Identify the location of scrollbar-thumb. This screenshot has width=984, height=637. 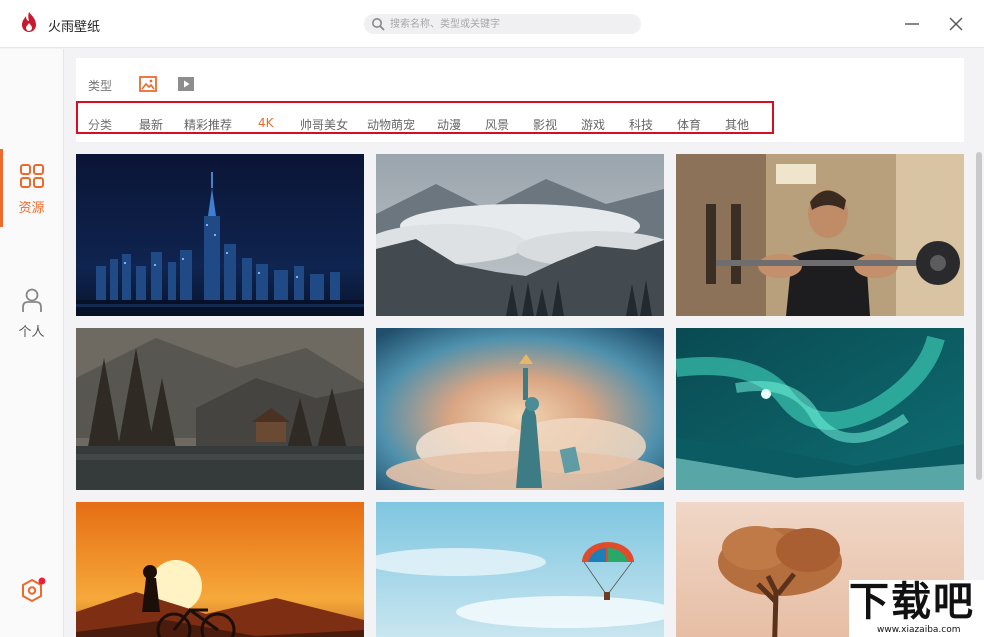
(979, 316).